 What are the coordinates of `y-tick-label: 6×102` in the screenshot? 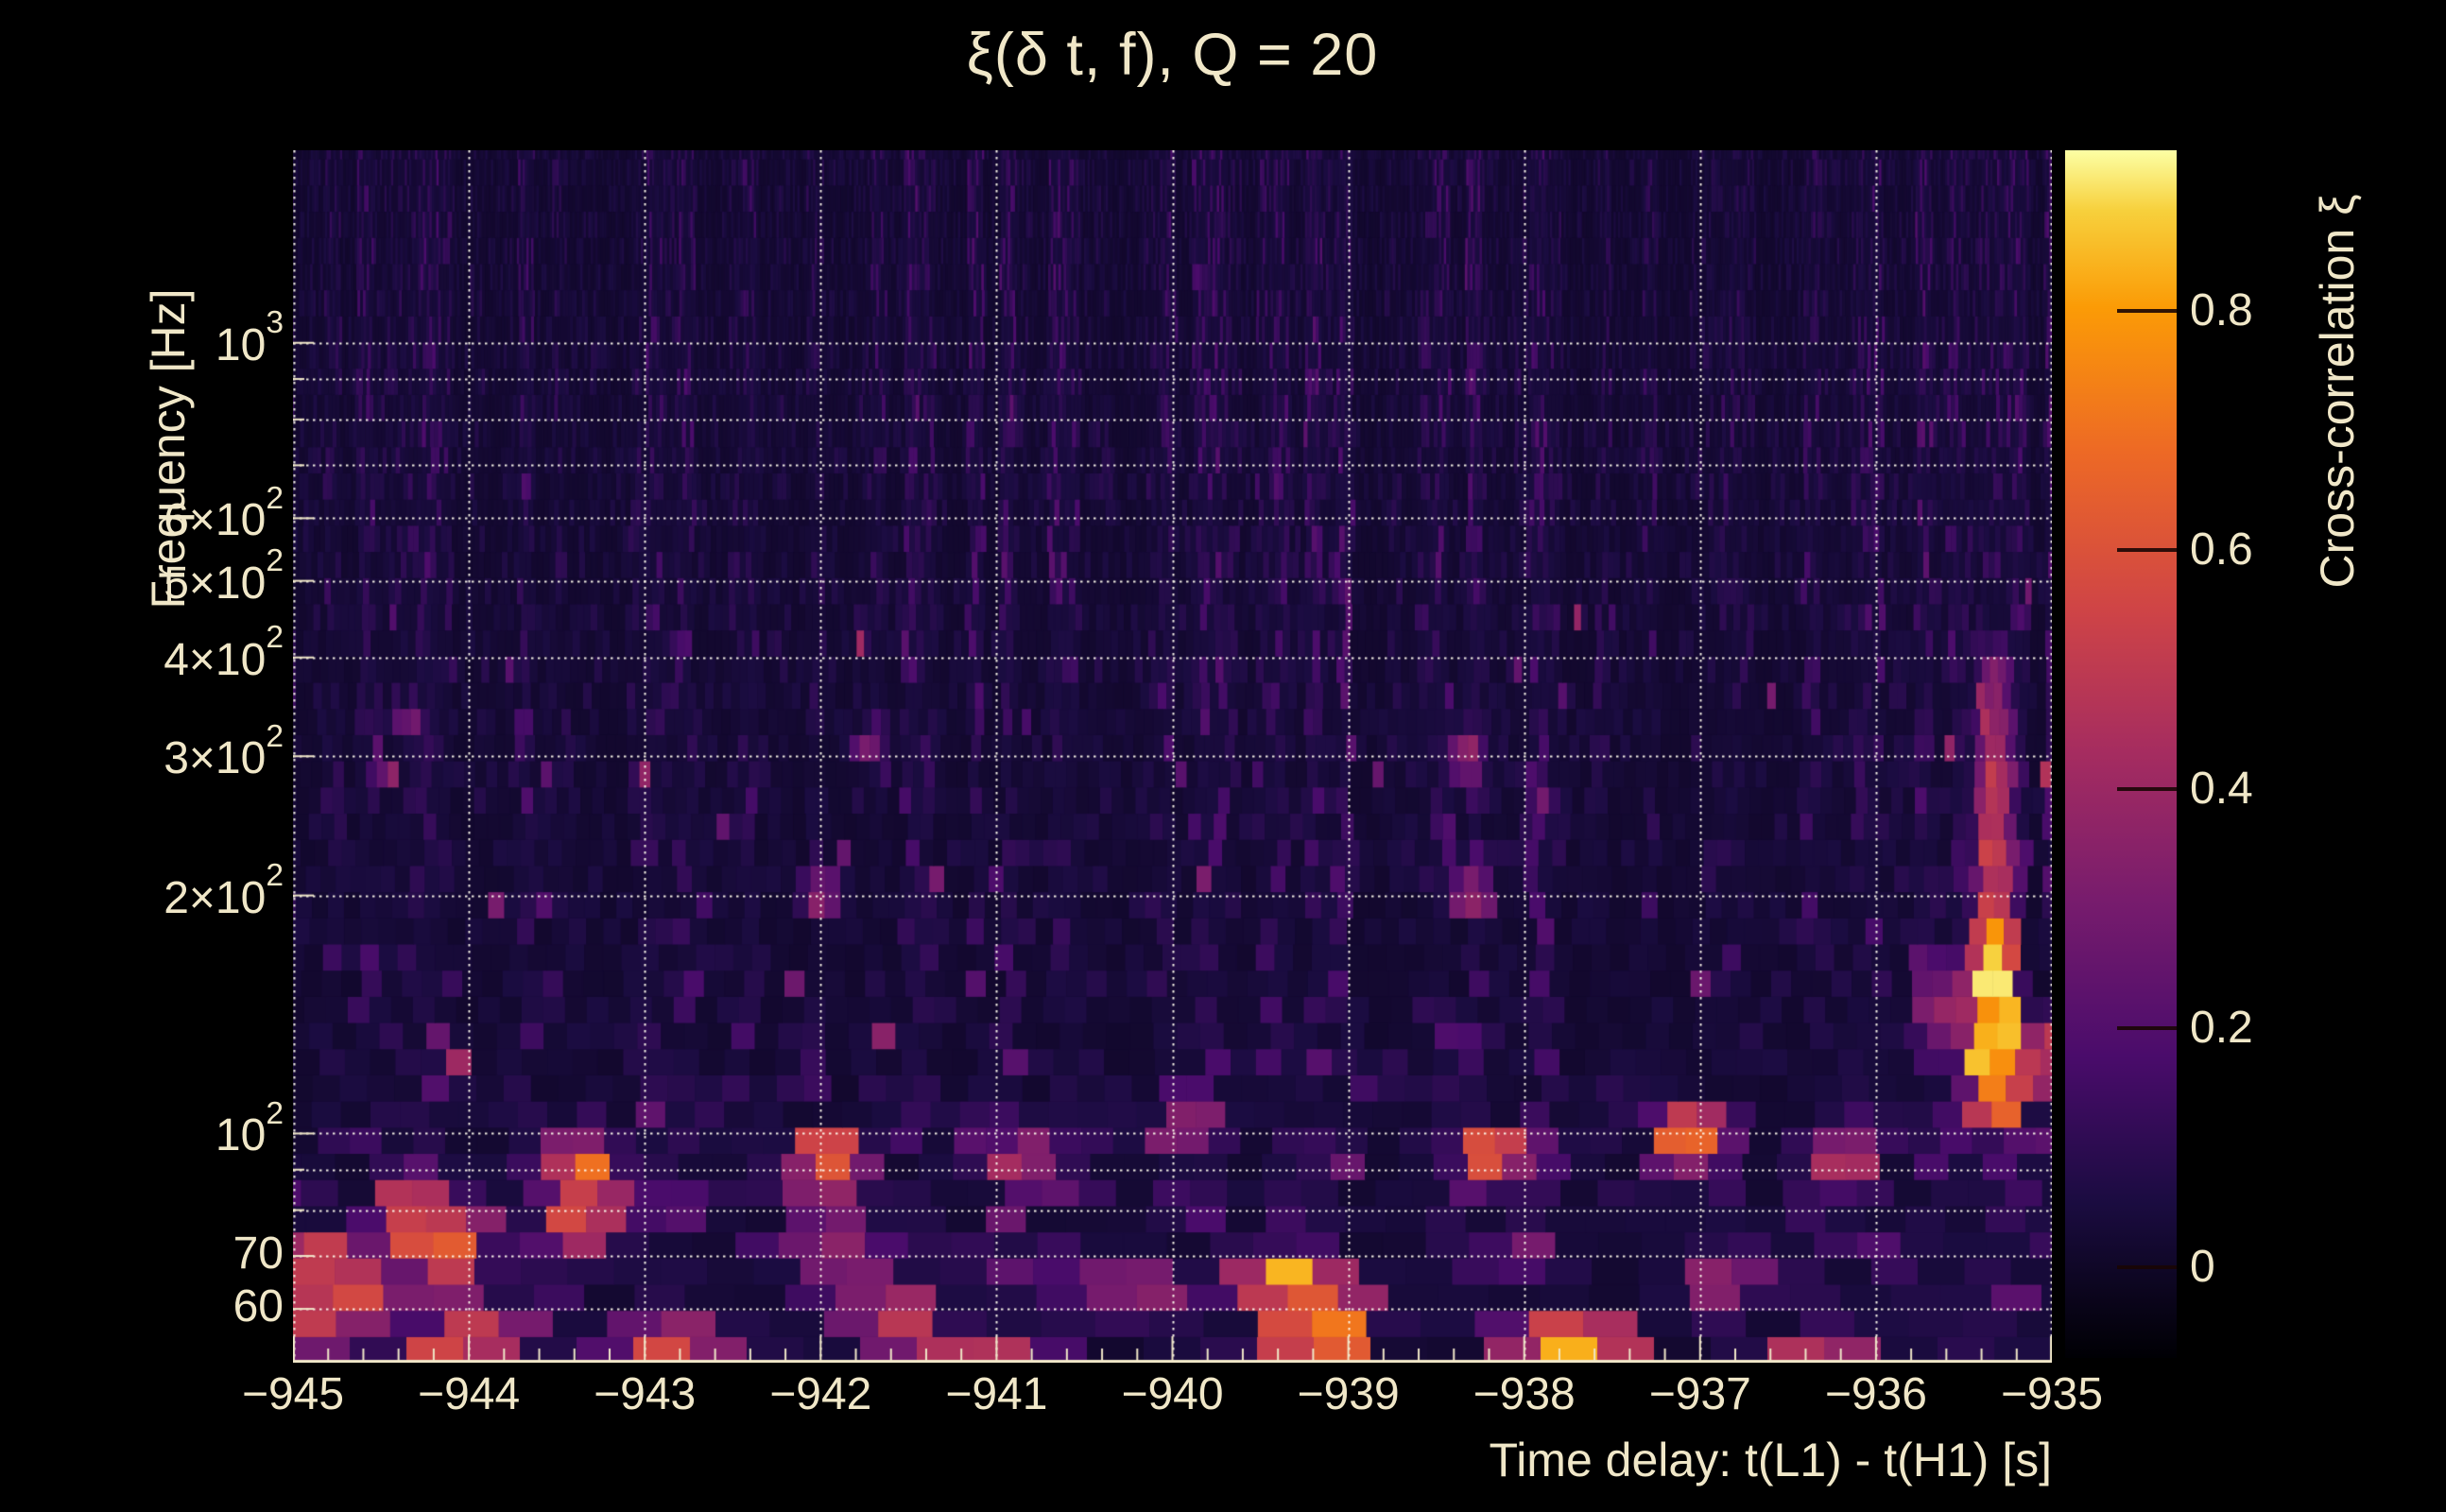 It's located at (224, 513).